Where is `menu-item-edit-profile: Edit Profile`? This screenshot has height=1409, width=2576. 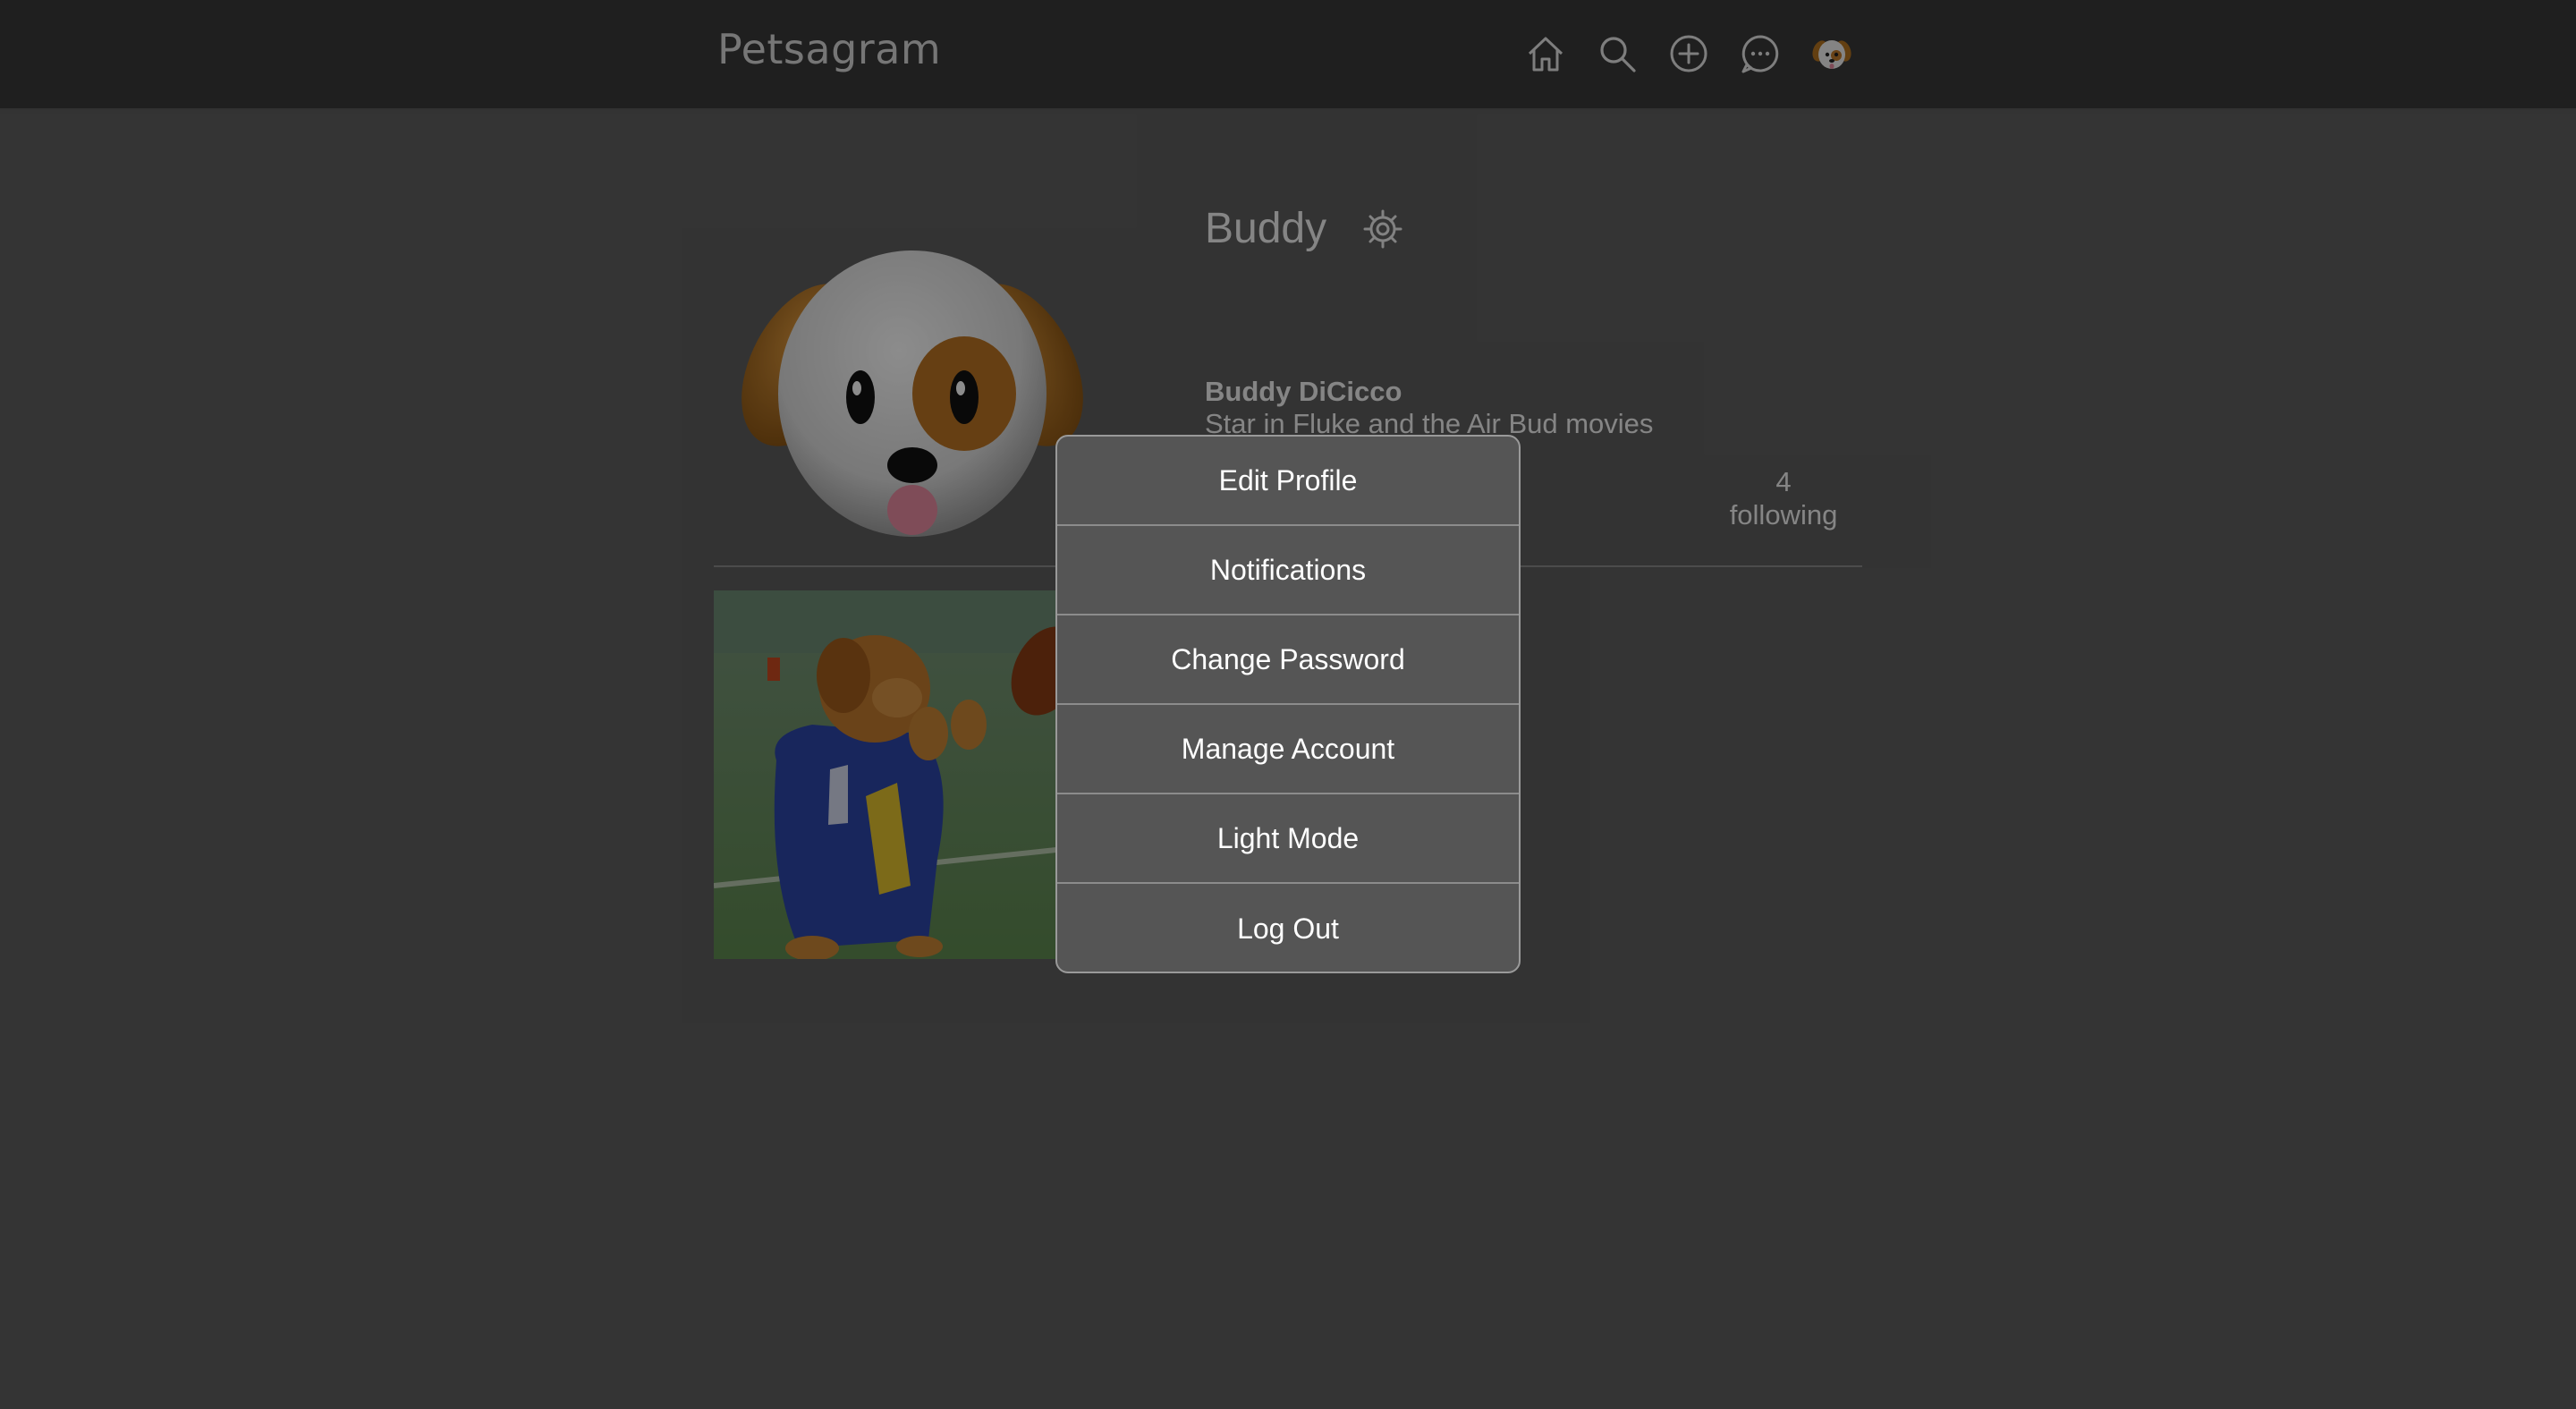
menu-item-edit-profile: Edit Profile is located at coordinates (1288, 481).